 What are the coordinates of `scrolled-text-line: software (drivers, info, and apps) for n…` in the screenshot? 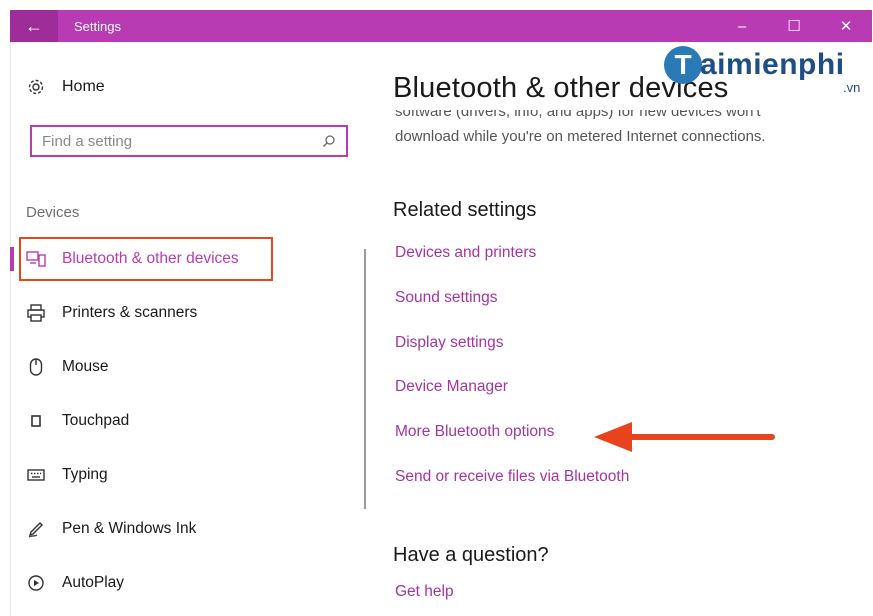 It's located at (620, 116).